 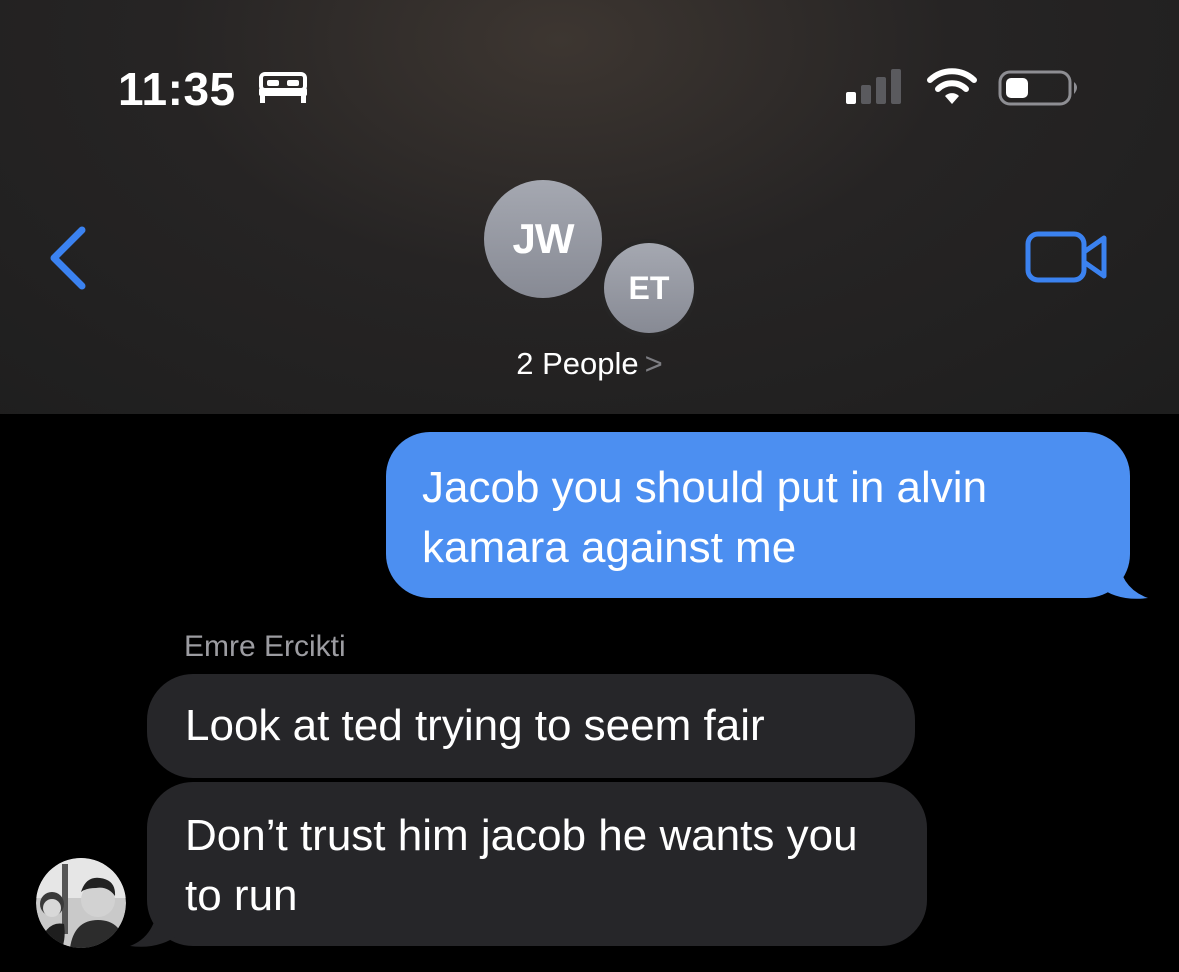 I want to click on sender-name: Emre Ercikti, so click(x=265, y=646).